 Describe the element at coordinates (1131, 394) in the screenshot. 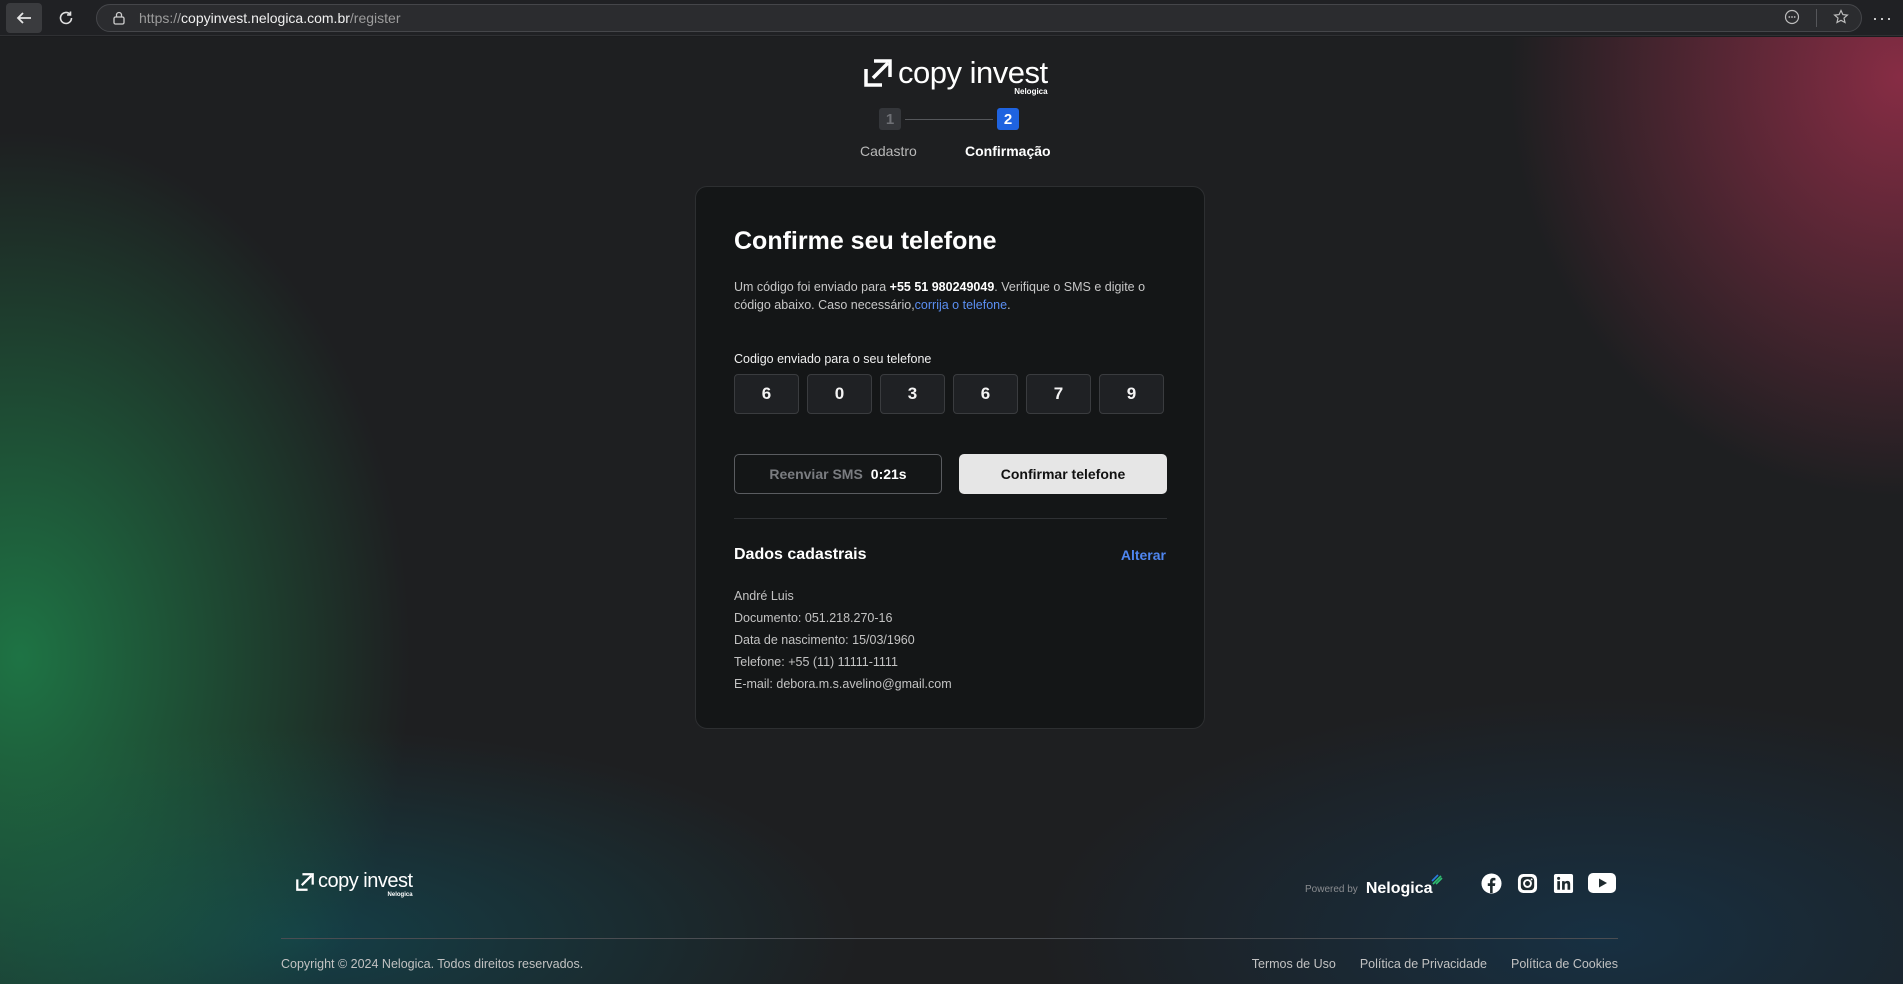

I see `code-digit-input: 9` at that location.